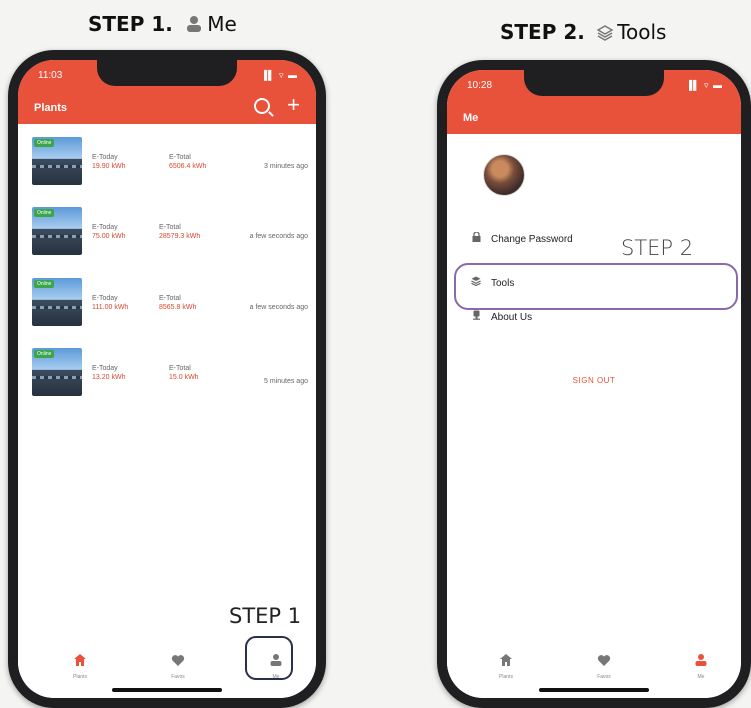 The width and height of the screenshot is (751, 708). I want to click on page-title: Me, so click(471, 118).